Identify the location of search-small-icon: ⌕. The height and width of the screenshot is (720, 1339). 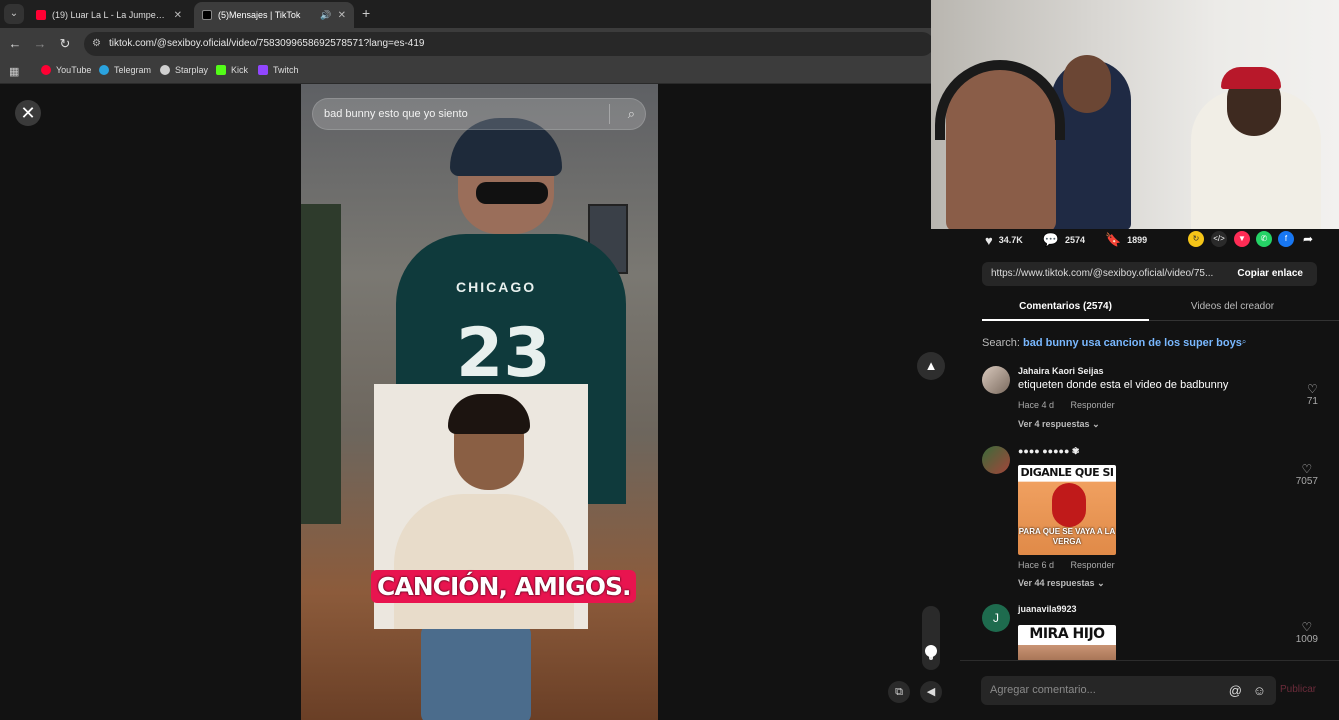
(1244, 341).